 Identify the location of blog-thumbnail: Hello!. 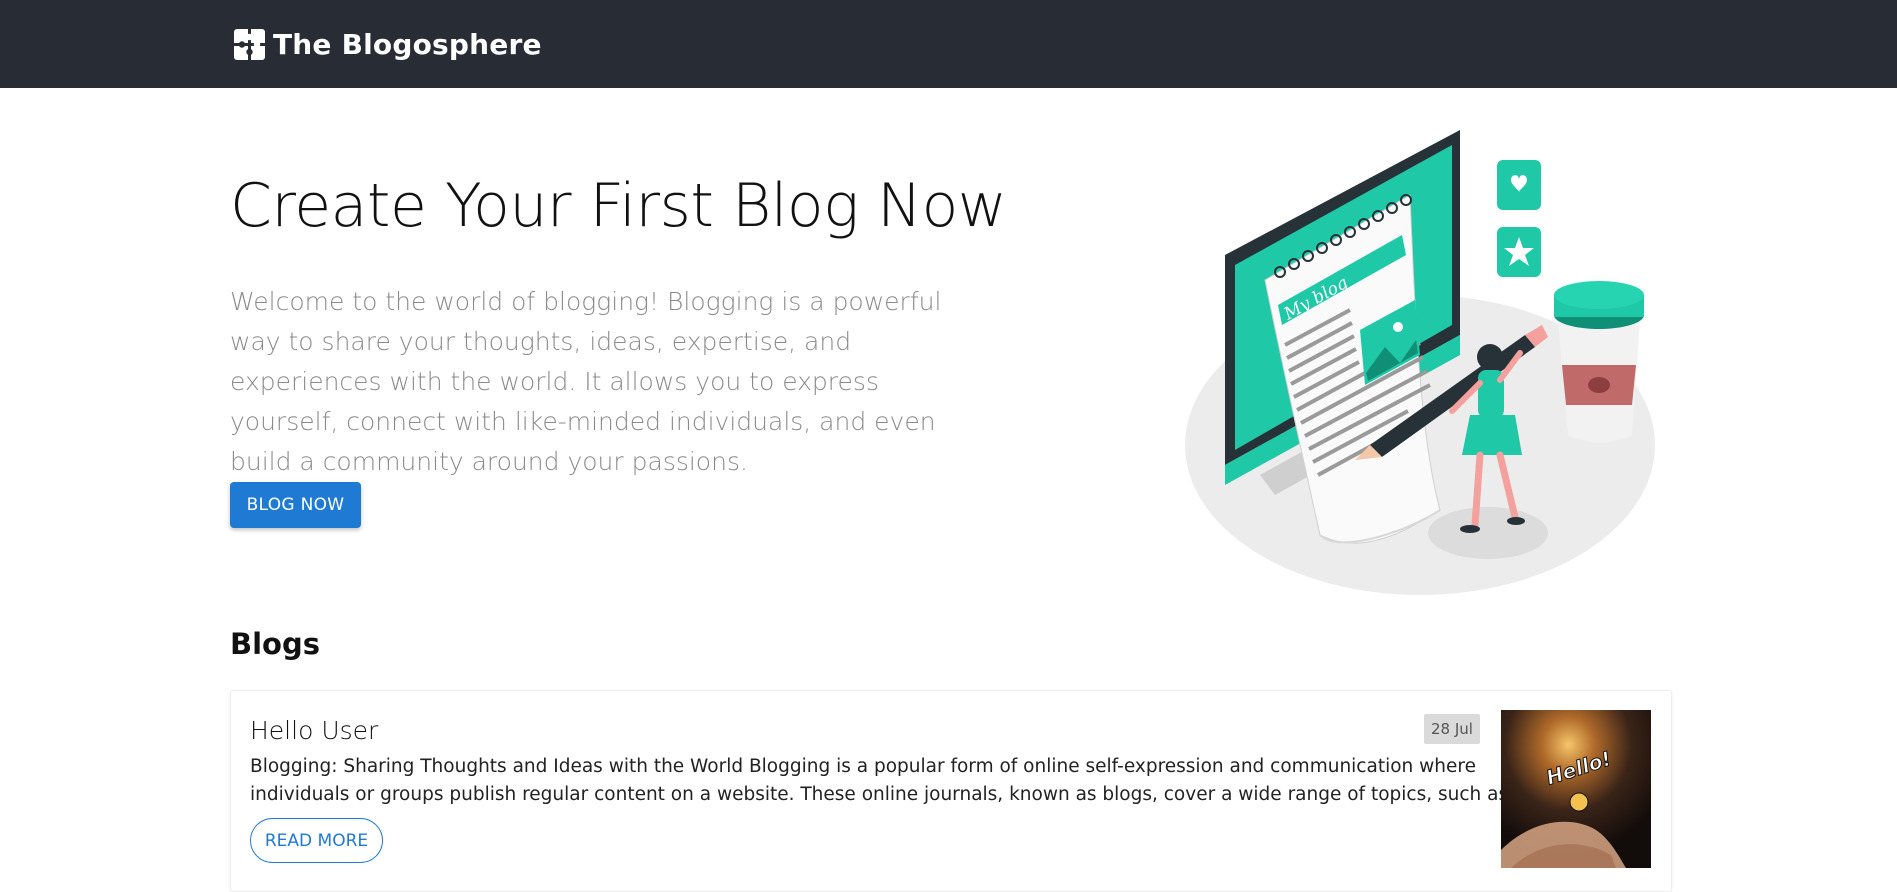
(1576, 789).